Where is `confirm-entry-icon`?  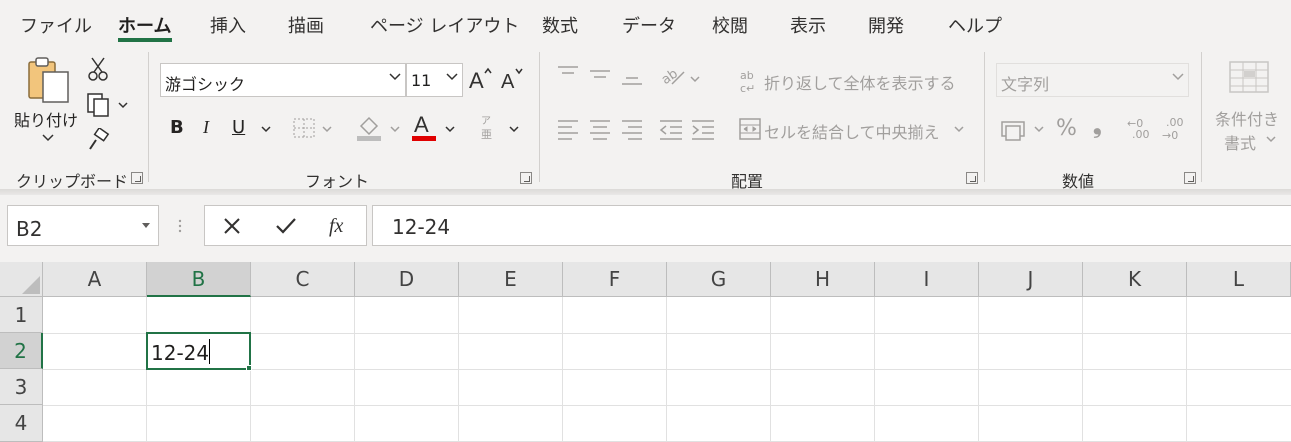
confirm-entry-icon is located at coordinates (286, 226).